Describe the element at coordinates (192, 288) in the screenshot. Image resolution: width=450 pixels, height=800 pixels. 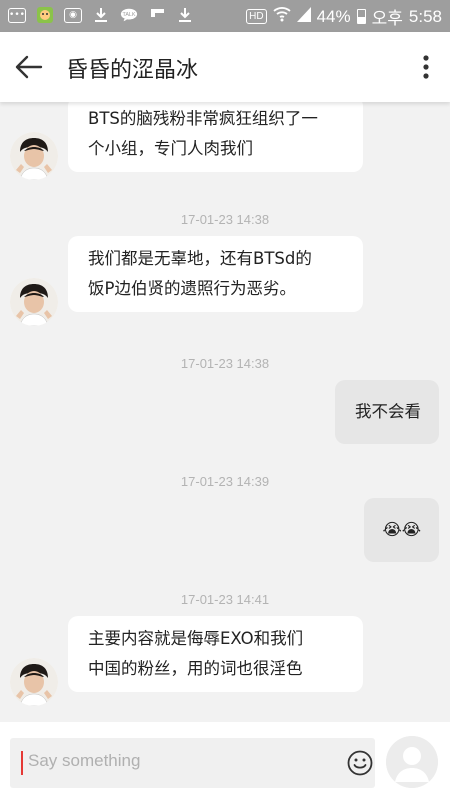
I see `message-text-line: 饭P边伯贤的遗照行为恶劣。` at that location.